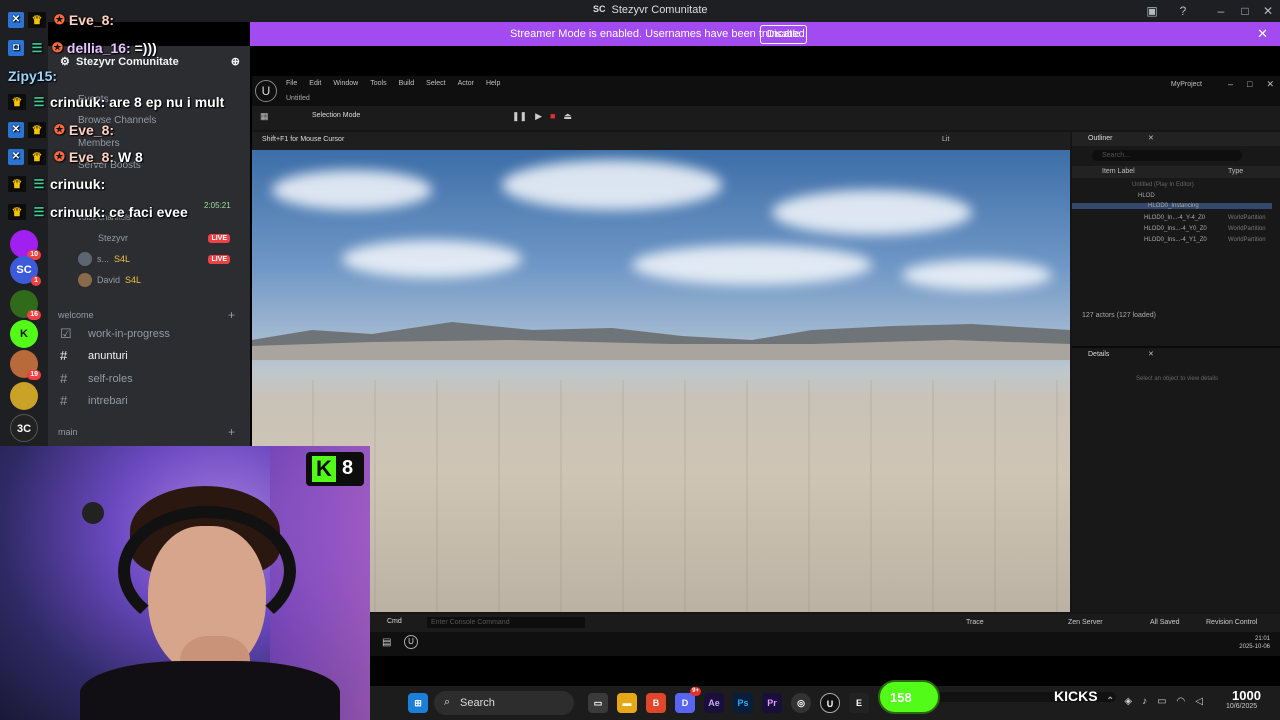  I want to click on trace-dropdown: Trace, so click(975, 622).